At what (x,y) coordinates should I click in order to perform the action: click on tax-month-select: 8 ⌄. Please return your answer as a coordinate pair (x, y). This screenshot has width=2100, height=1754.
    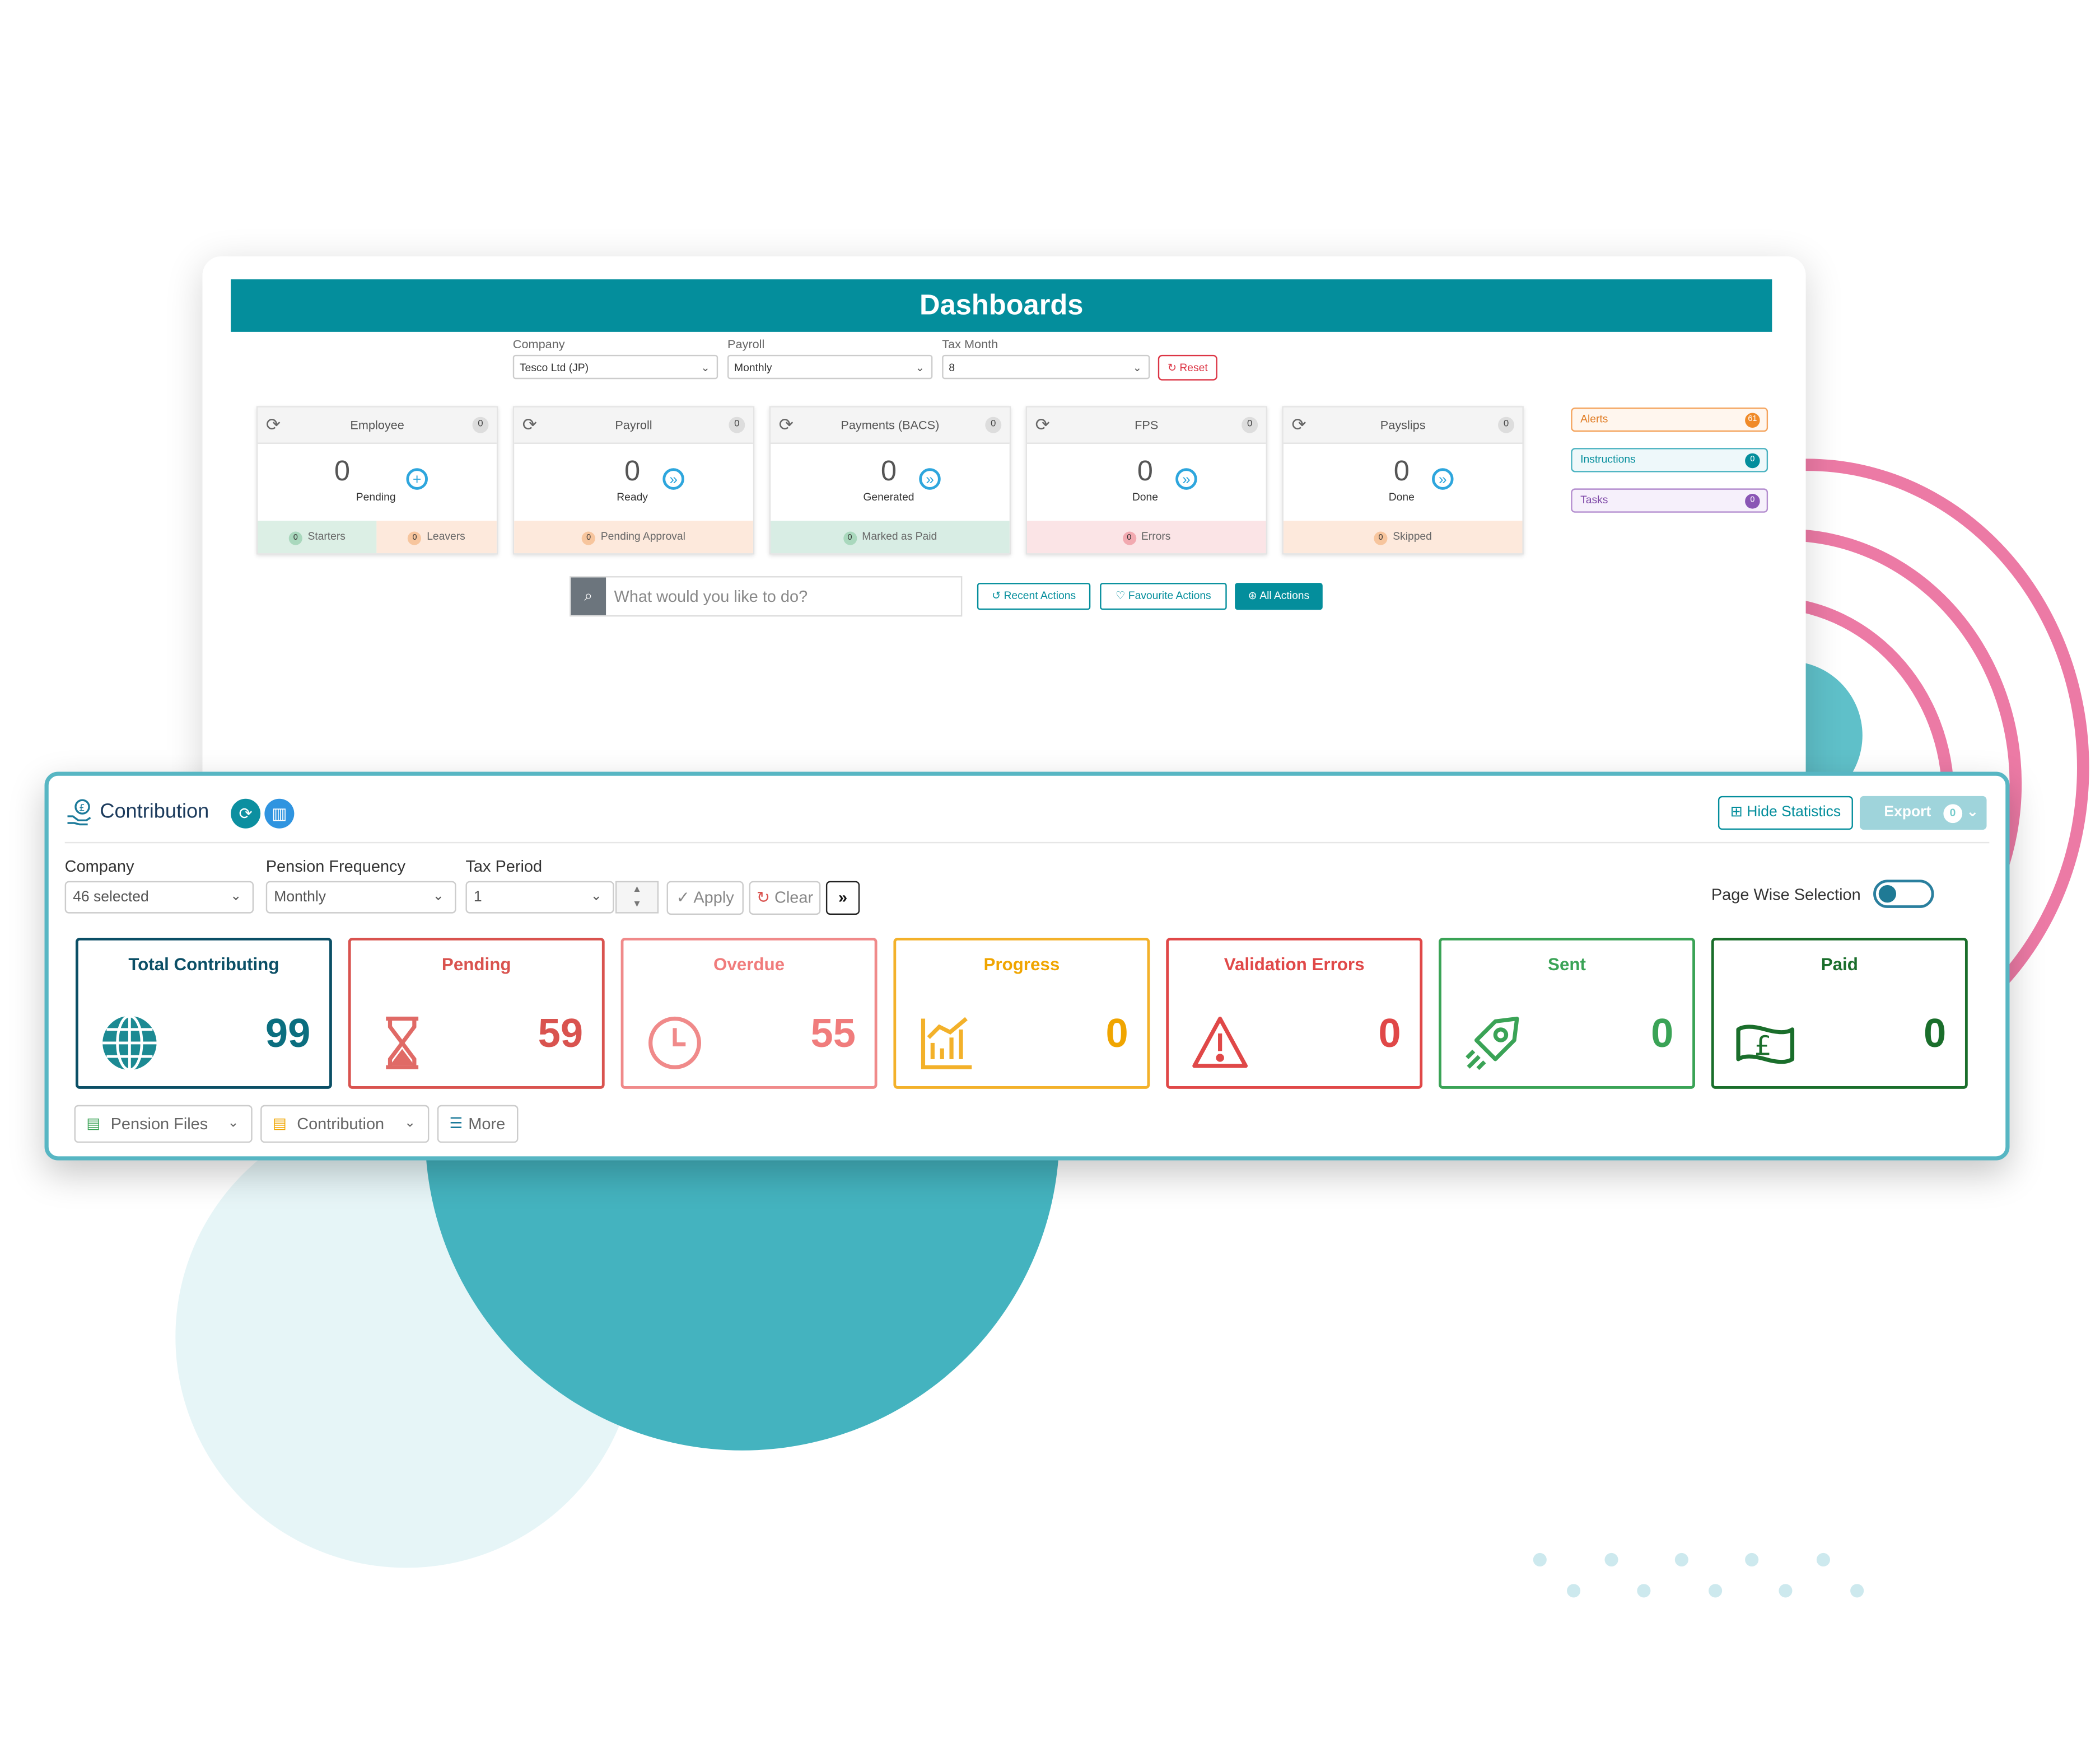
    Looking at the image, I should click on (1046, 367).